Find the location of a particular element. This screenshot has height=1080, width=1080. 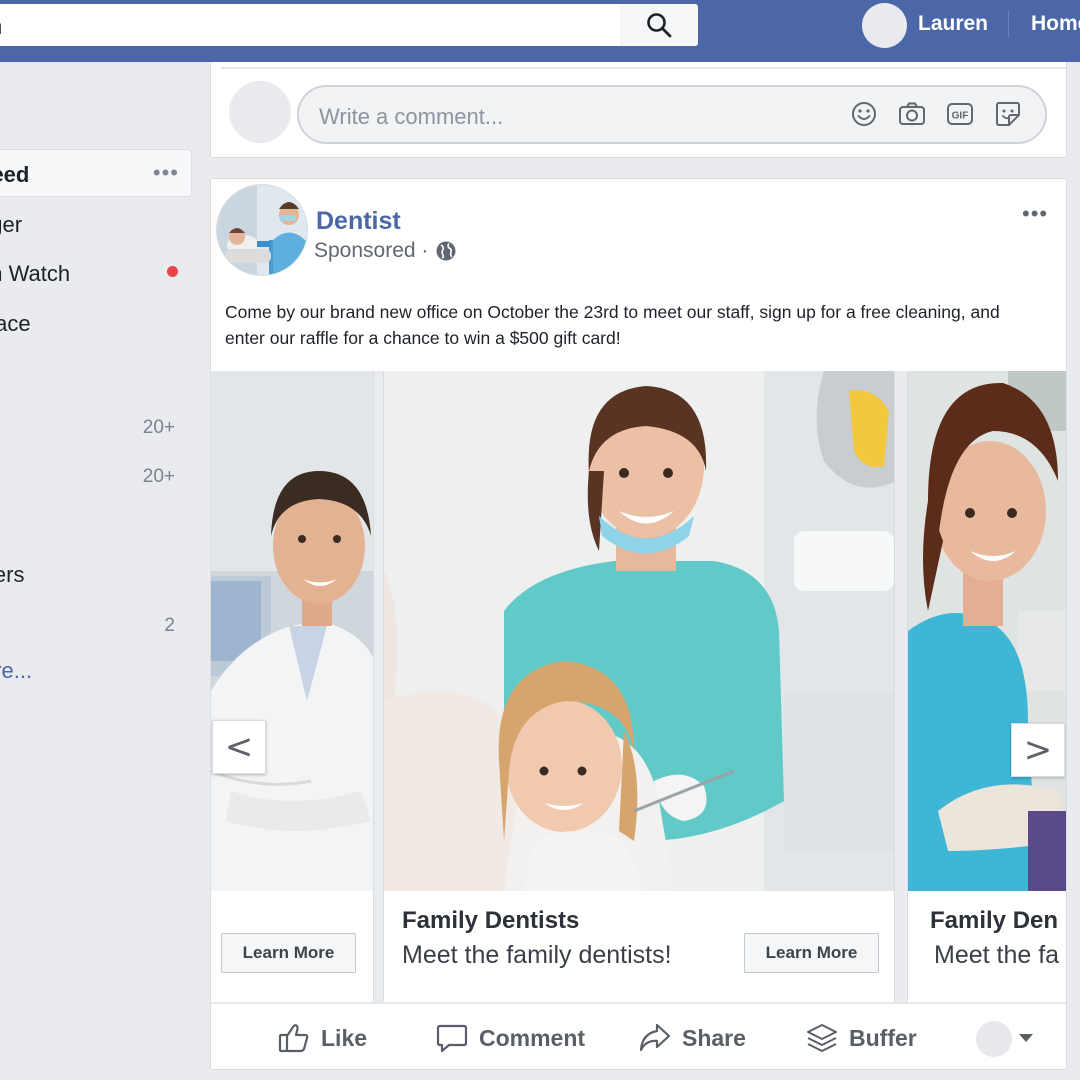

post-action-bar: Like Comment Share Buffer is located at coordinates (638, 1036).